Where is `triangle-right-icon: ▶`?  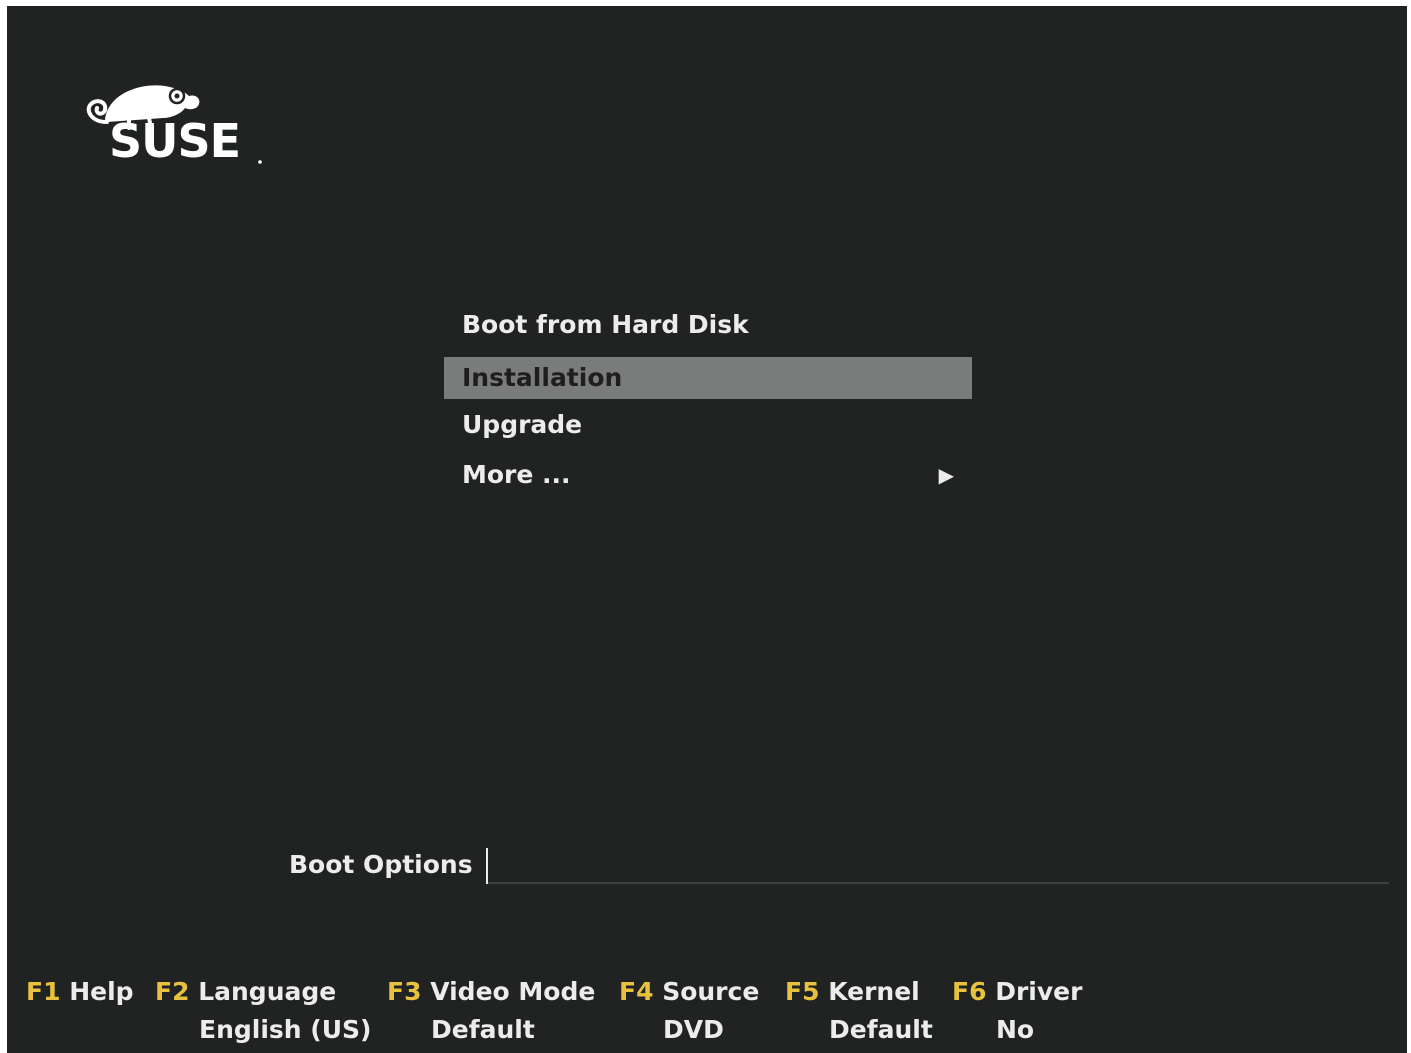
triangle-right-icon: ▶ is located at coordinates (946, 475).